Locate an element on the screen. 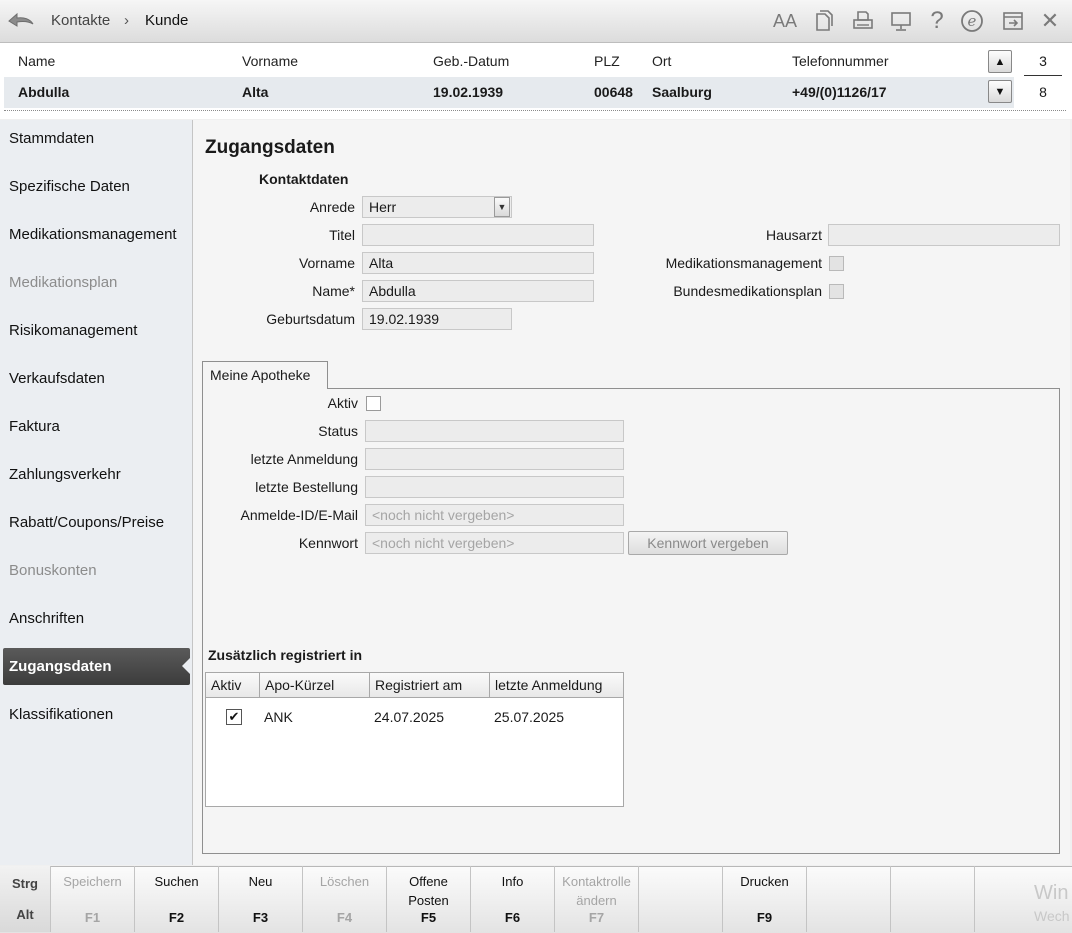 This screenshot has height=933, width=1072. strg-key: Strg is located at coordinates (25, 883).